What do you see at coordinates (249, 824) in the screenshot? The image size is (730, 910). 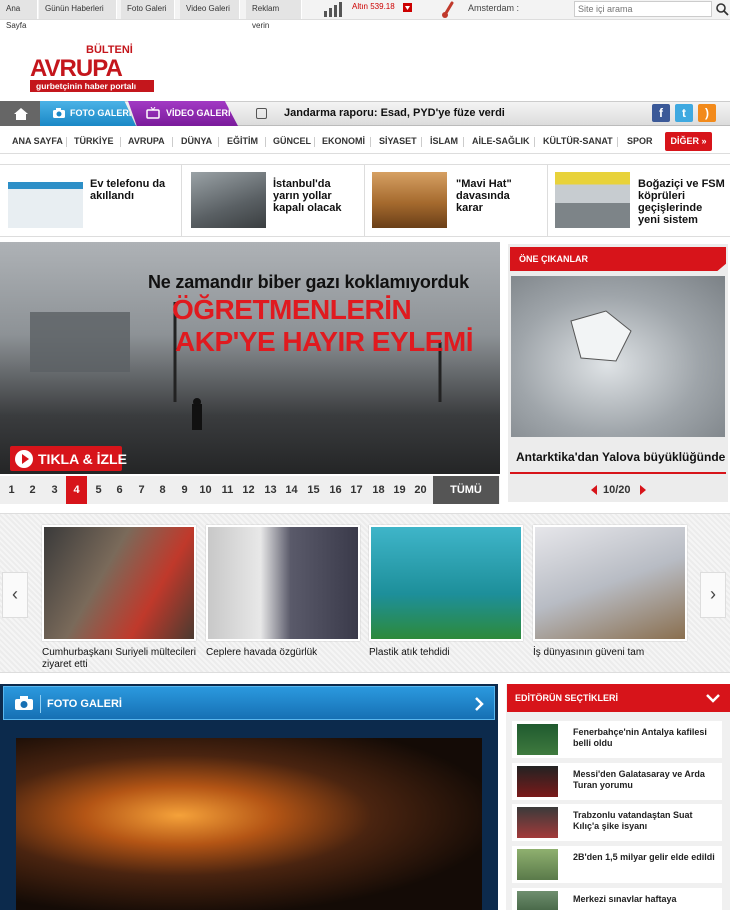 I see `photo-gallery-image` at bounding box center [249, 824].